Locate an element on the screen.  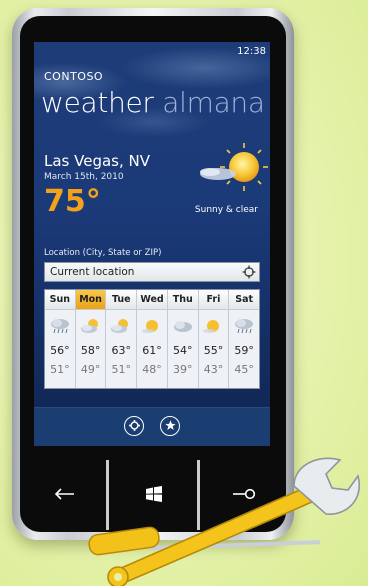
cloudy-icon is located at coordinates (183, 326).